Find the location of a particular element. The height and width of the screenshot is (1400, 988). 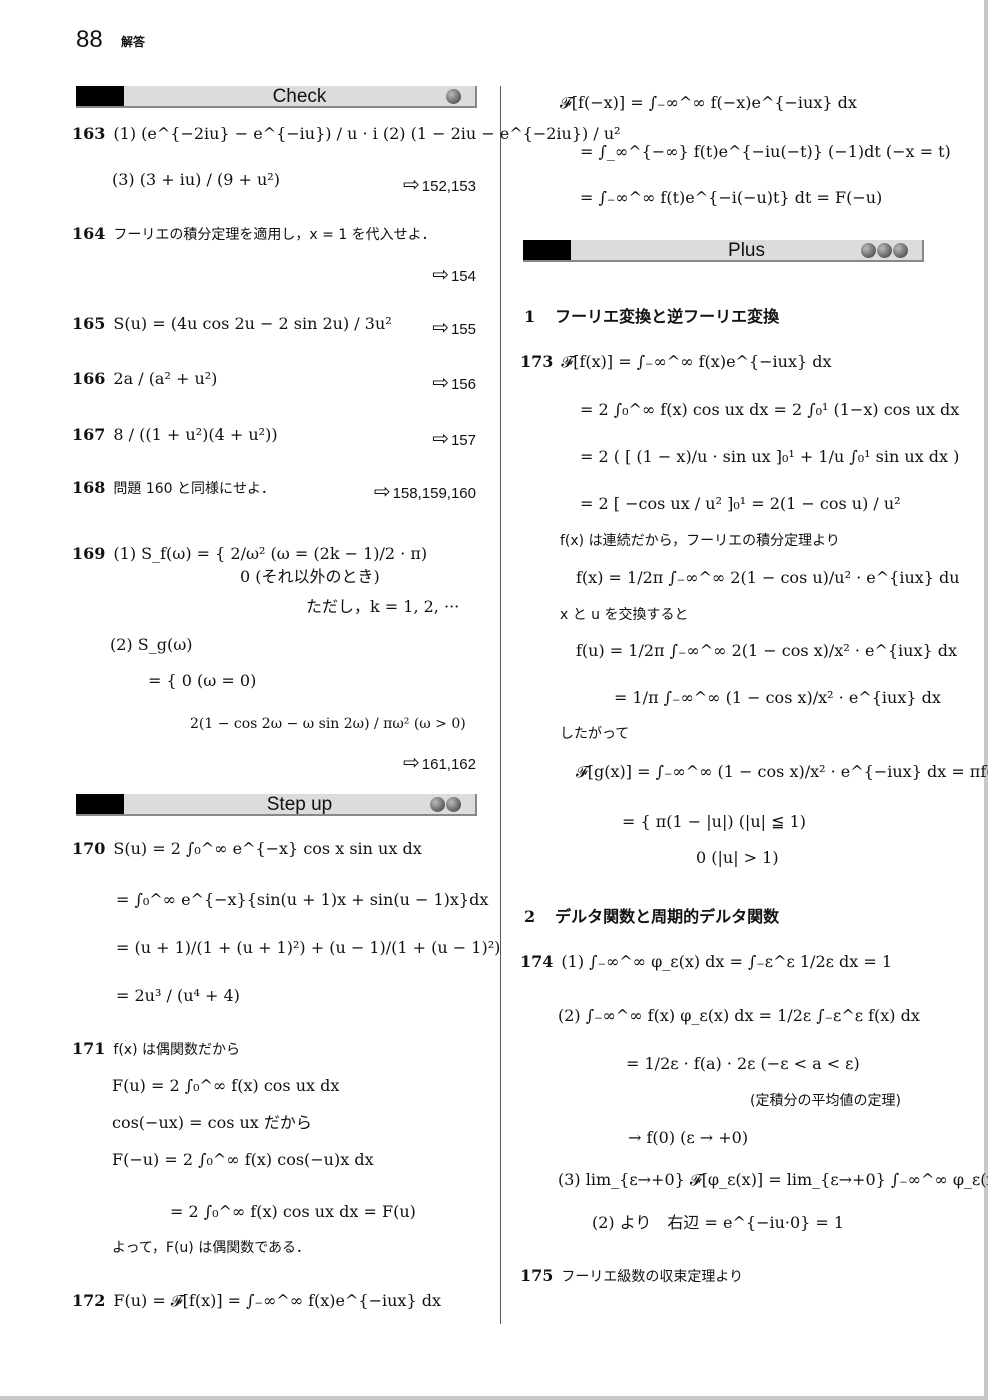

problem-171: 171 f(x) は偶関数だから is located at coordinates (156, 1049).